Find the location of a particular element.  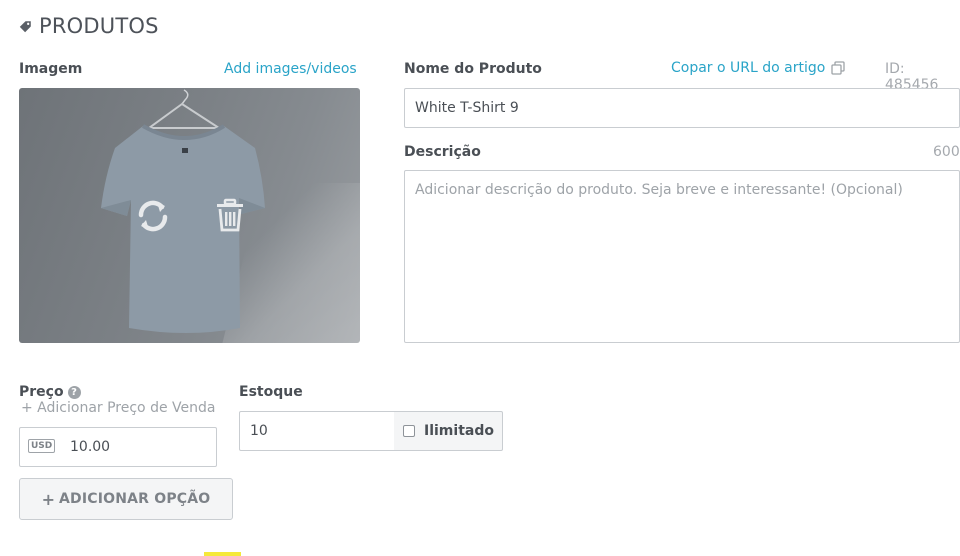

copy-icon is located at coordinates (838, 68).